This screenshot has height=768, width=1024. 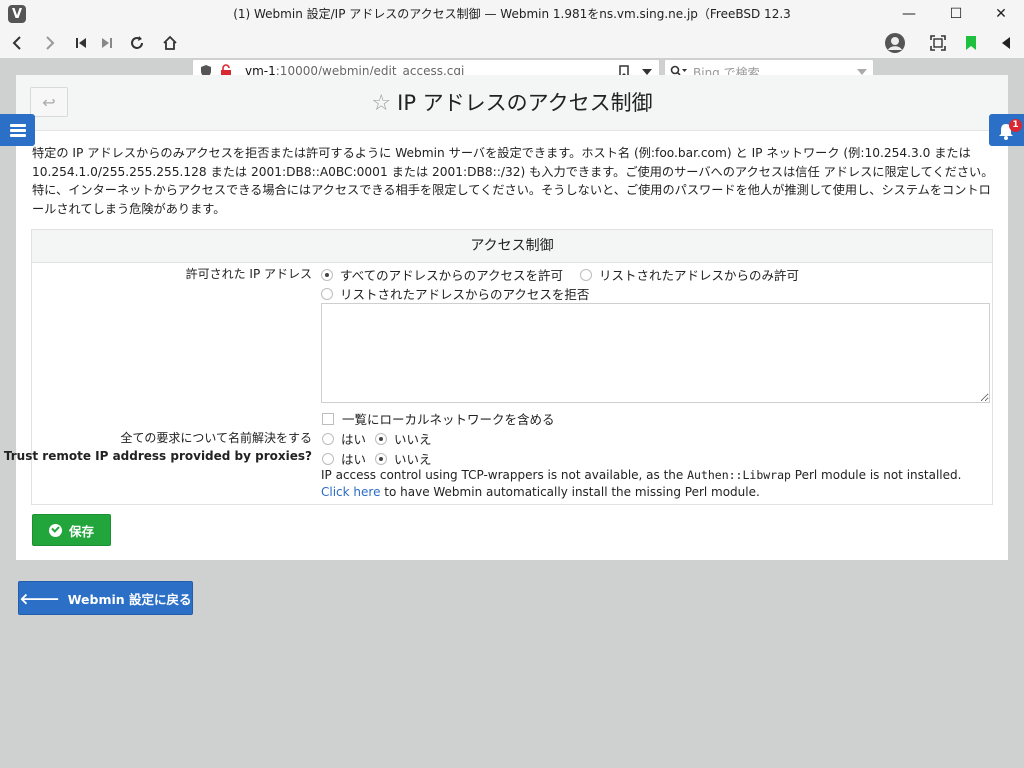 I want to click on hamburger-menu-icon, so click(x=17, y=130).